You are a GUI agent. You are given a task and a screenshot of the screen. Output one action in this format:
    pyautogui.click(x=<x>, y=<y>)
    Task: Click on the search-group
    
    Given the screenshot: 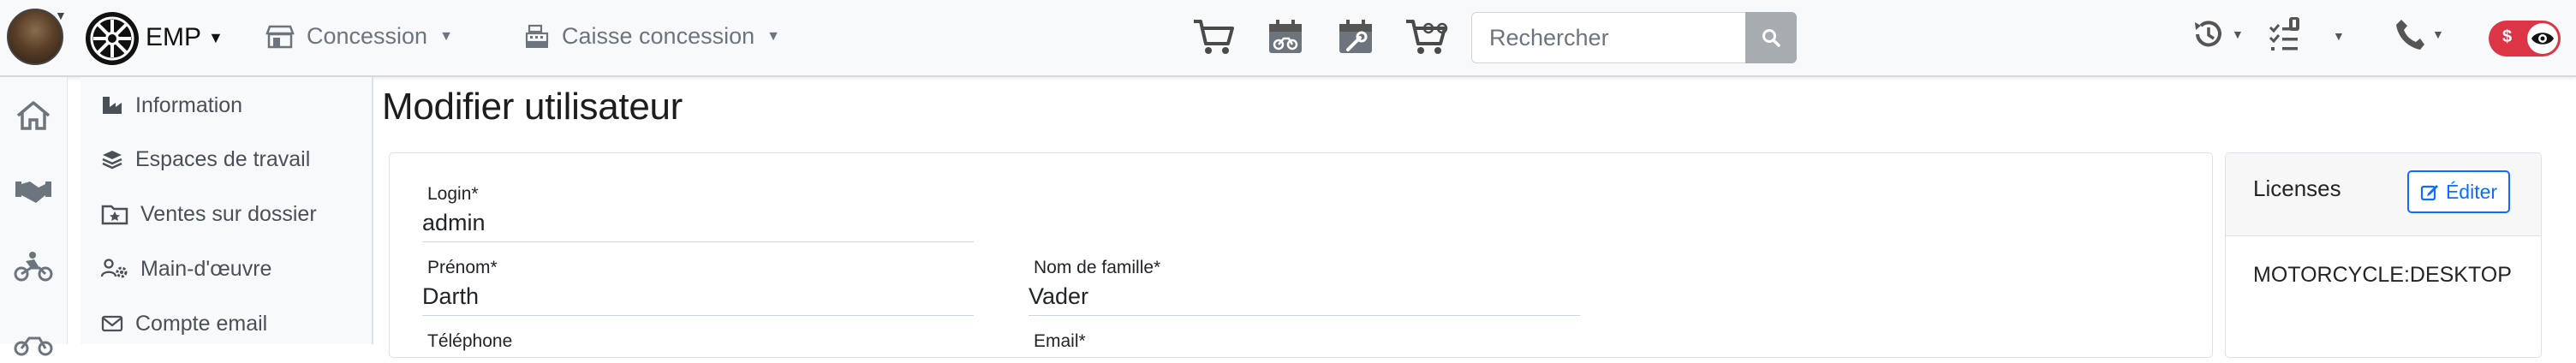 What is the action you would take?
    pyautogui.click(x=1634, y=37)
    